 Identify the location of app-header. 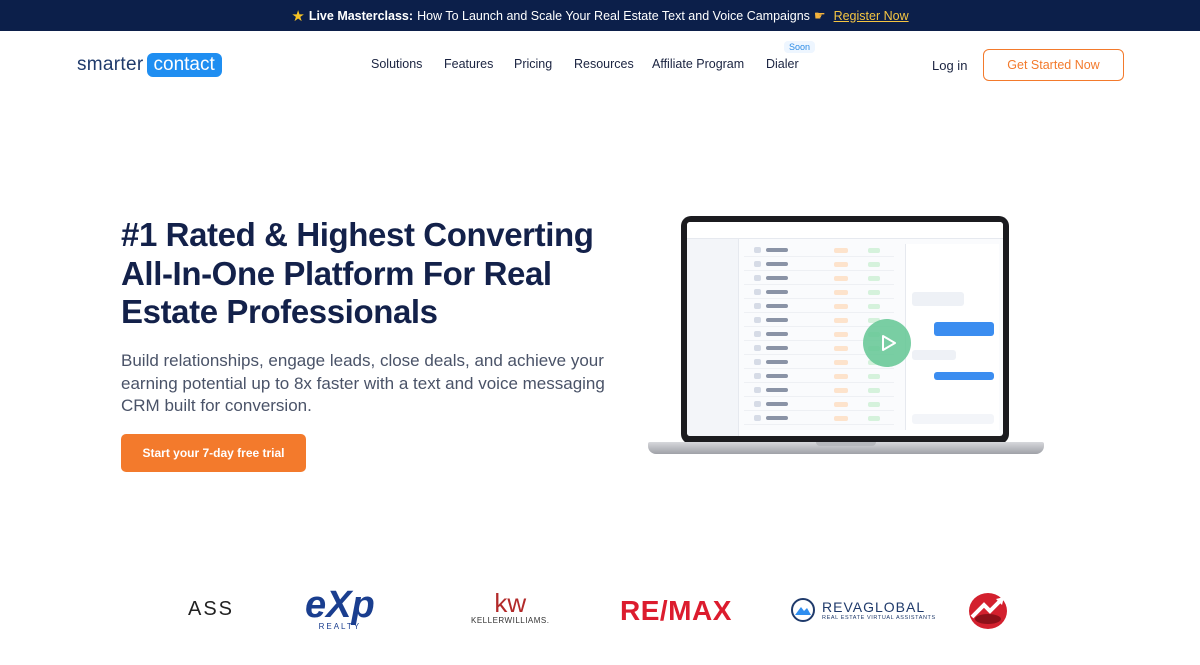
(845, 230).